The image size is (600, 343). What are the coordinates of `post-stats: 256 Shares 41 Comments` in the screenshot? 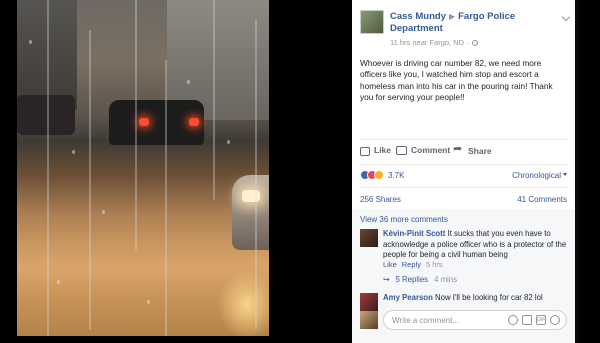 It's located at (463, 199).